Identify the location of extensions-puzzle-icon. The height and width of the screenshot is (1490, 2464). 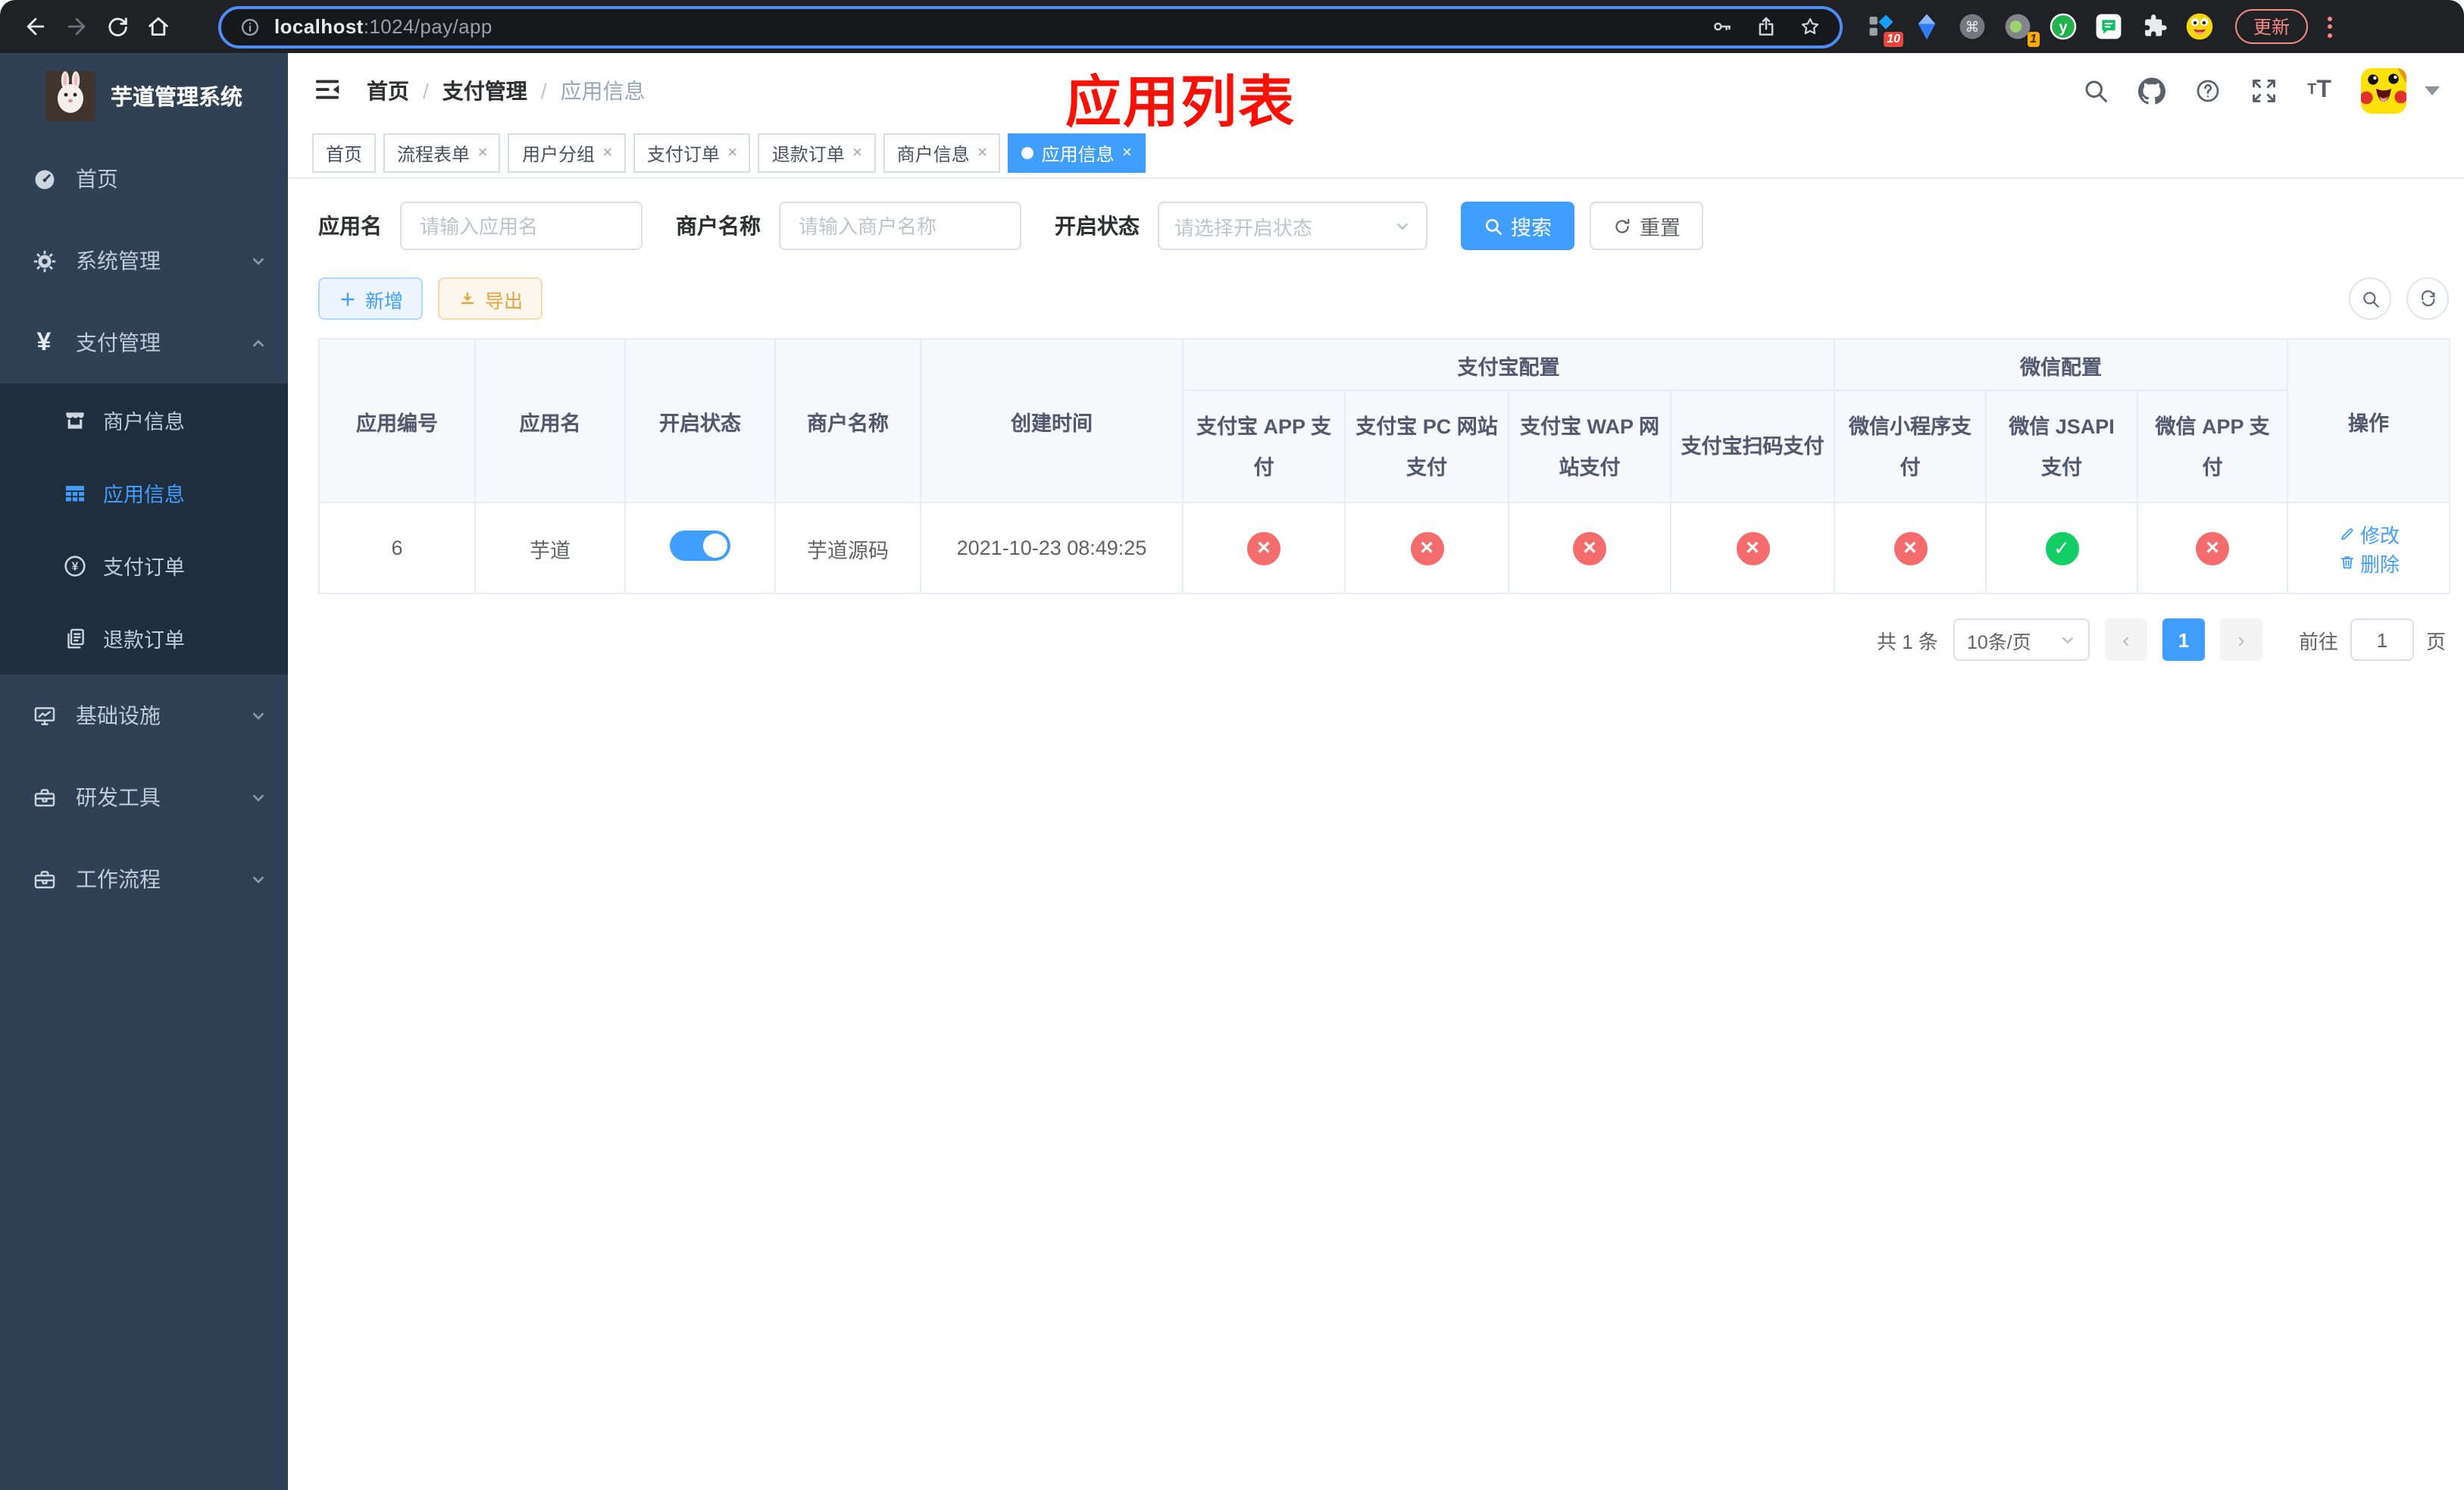
(2154, 27).